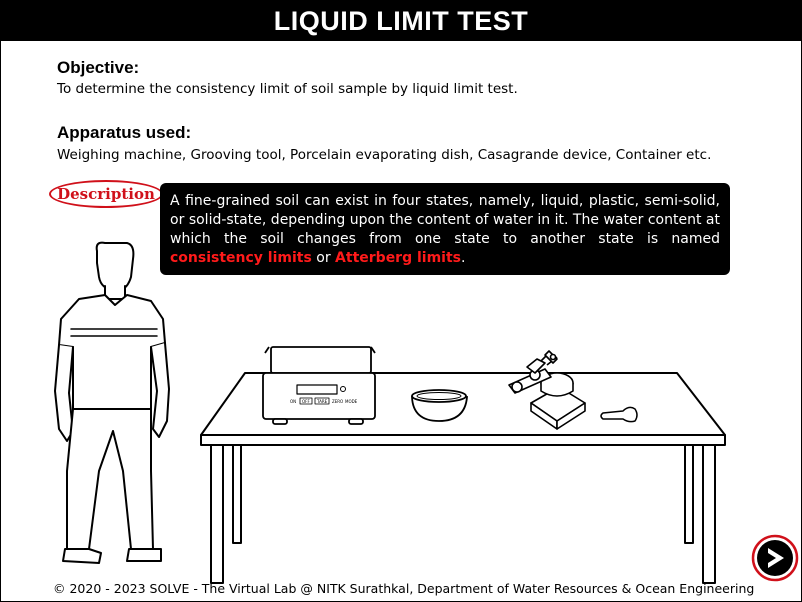 This screenshot has width=802, height=602. I want to click on weighing-machine: ON OFF TARE ZERO MODE, so click(319, 385).